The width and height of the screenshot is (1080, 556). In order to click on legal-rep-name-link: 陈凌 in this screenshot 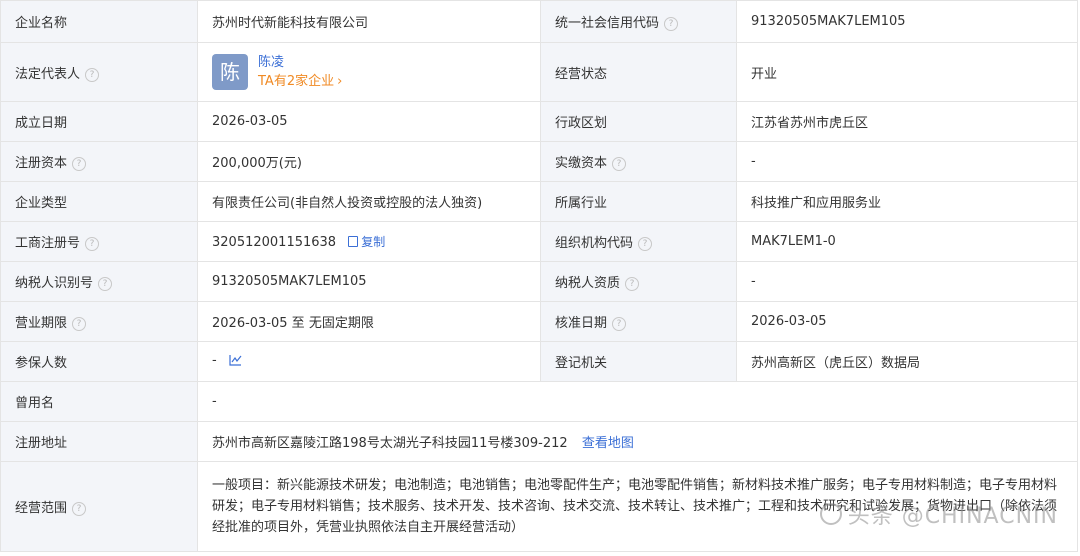, I will do `click(300, 62)`.